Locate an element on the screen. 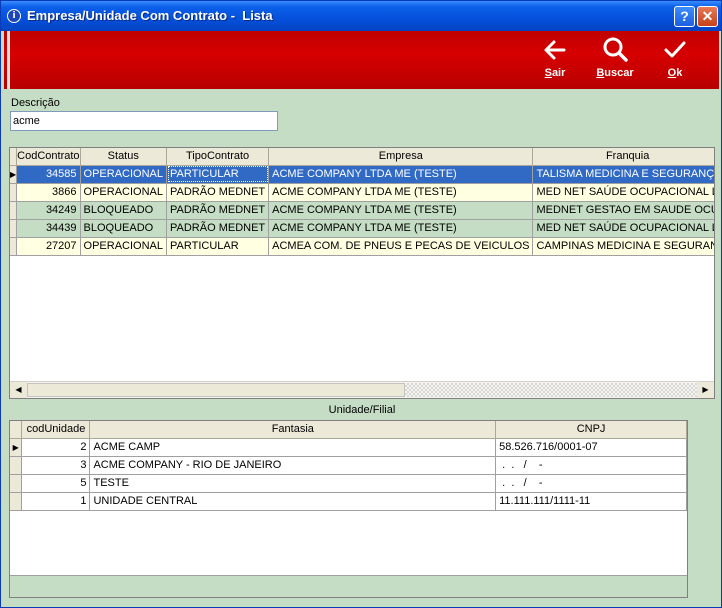  app-icon: i is located at coordinates (14, 16).